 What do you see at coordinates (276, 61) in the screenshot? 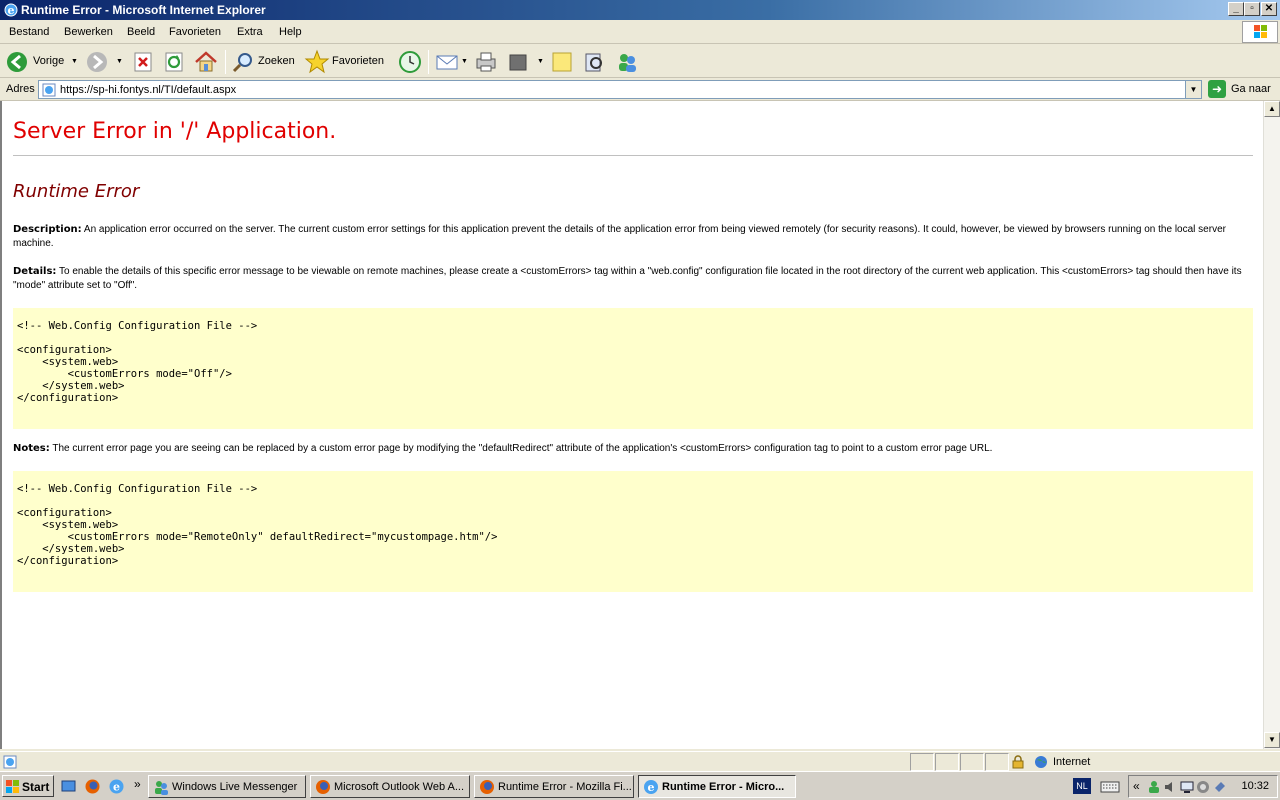
I see `search-button-label: Zoeken` at bounding box center [276, 61].